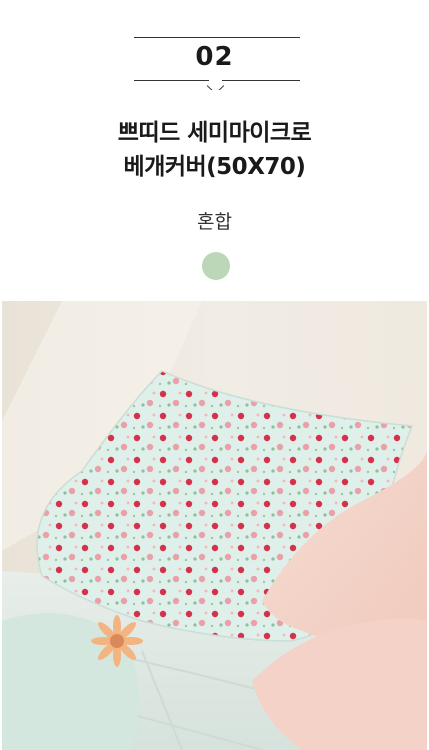 The height and width of the screenshot is (750, 429). I want to click on divider-top, so click(217, 37).